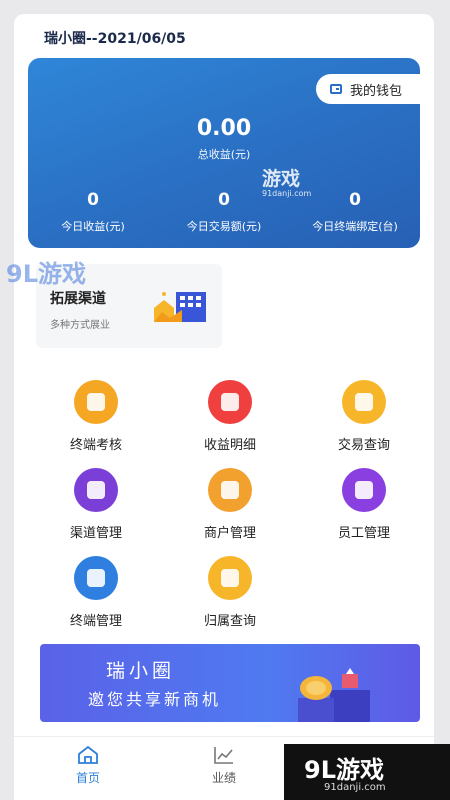 This screenshot has height=800, width=450. I want to click on menu-label: 收益明细, so click(229, 445).